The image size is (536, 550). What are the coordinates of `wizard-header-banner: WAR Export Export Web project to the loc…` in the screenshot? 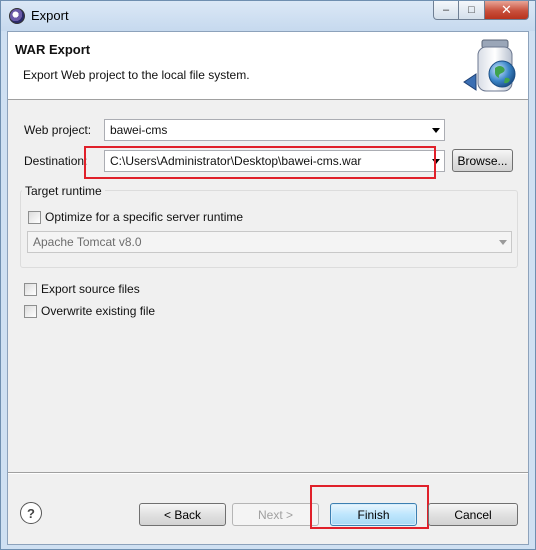 It's located at (268, 66).